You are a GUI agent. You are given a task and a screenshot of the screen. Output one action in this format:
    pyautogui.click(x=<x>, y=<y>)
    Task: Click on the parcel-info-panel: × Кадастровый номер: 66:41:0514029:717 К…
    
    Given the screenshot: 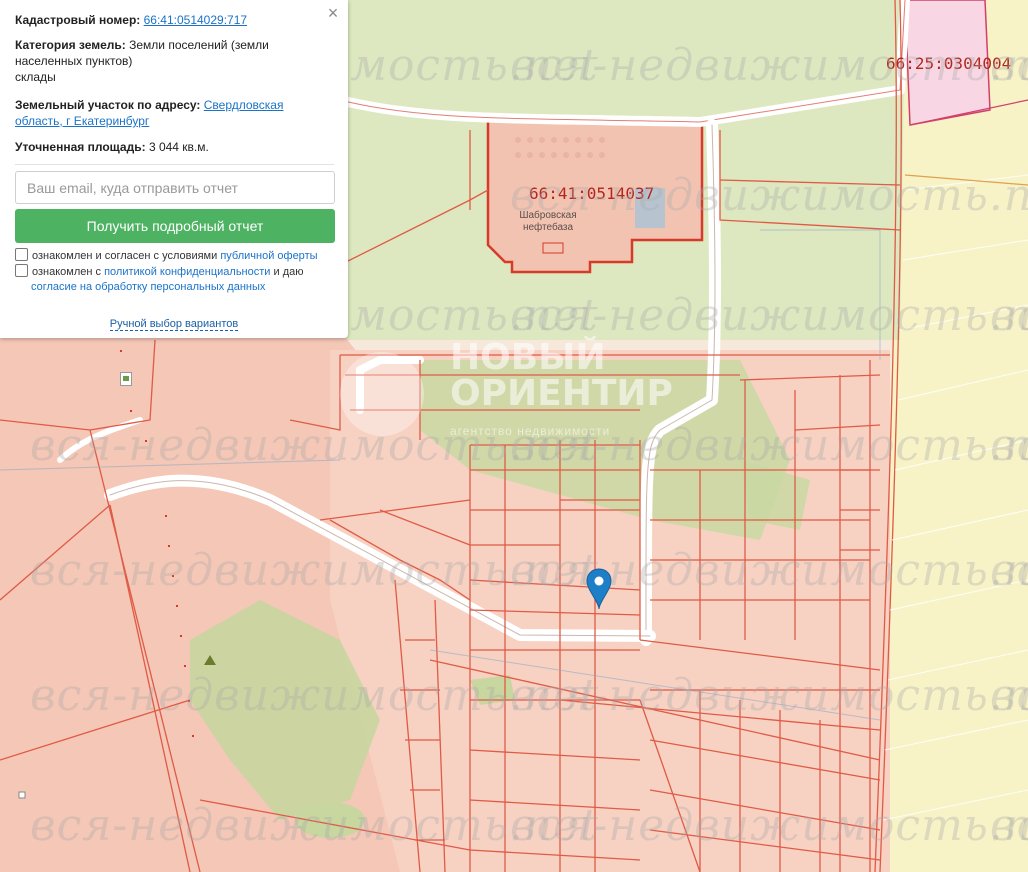 What is the action you would take?
    pyautogui.click(x=174, y=169)
    